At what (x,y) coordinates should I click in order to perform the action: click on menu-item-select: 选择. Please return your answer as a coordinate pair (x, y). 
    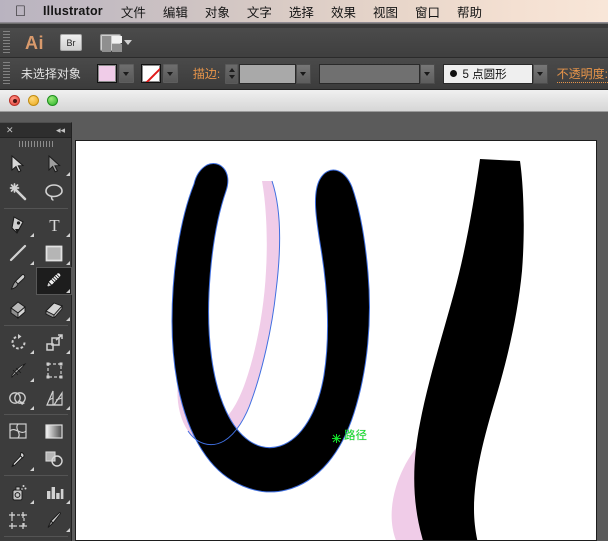
    Looking at the image, I should click on (301, 11).